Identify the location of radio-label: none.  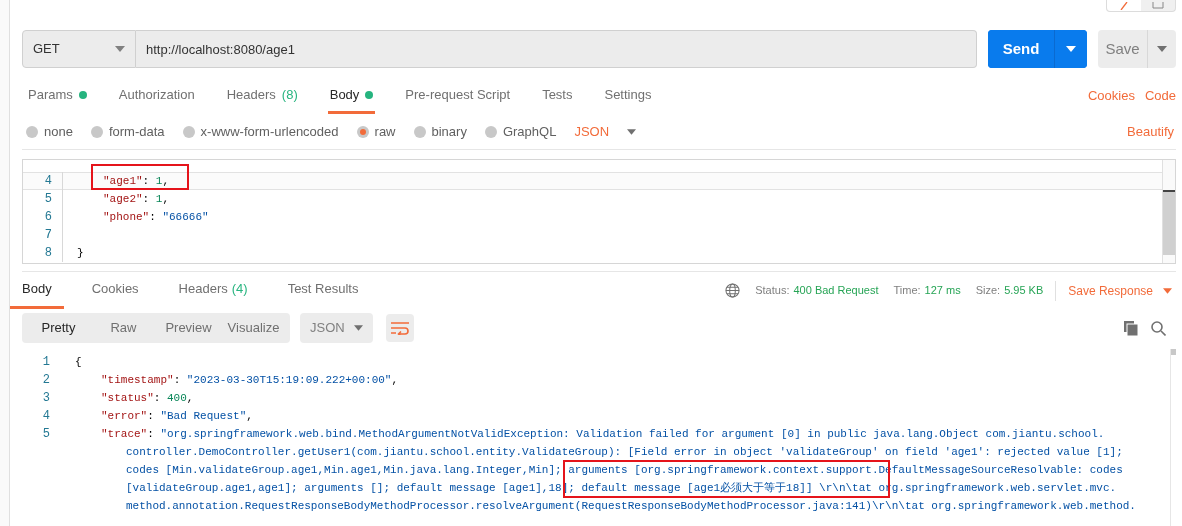
(58, 131).